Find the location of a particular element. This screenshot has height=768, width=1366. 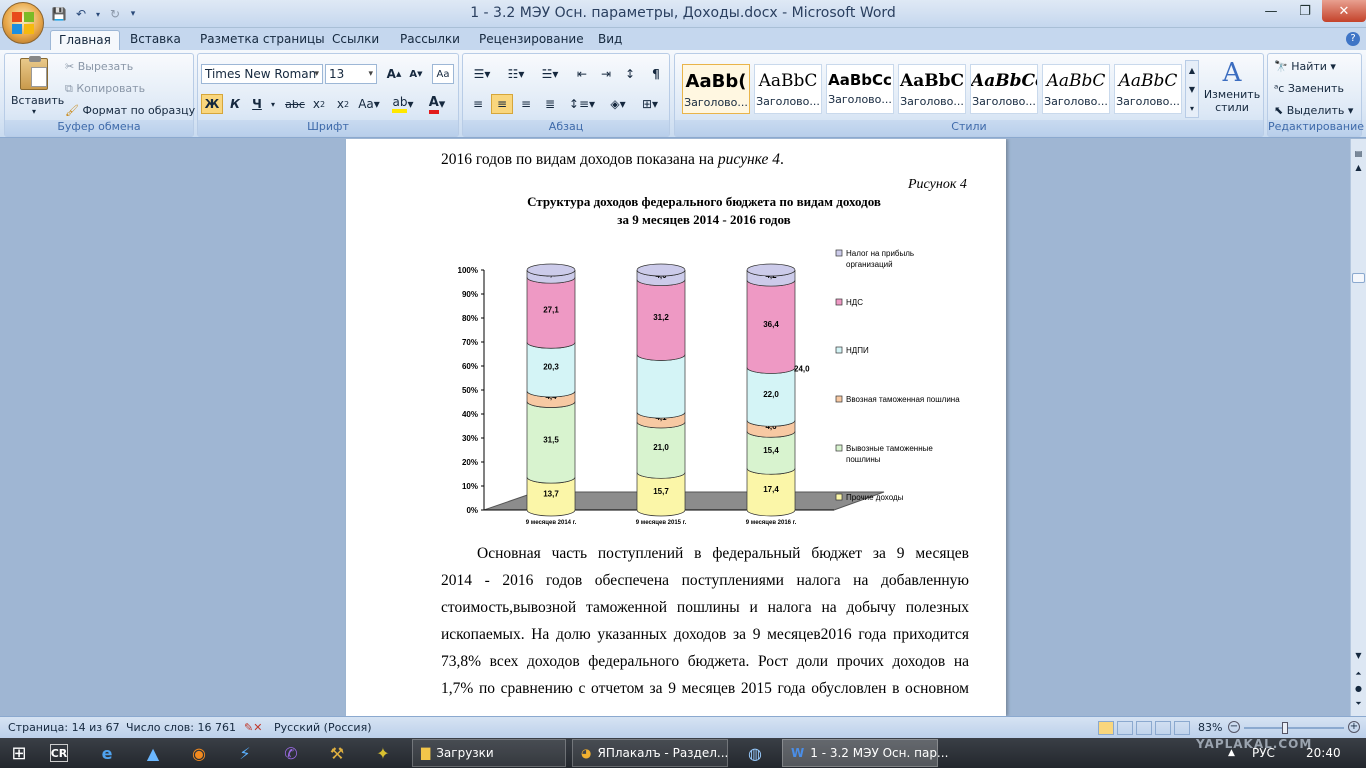

taskbar-pin: e is located at coordinates (107, 753).